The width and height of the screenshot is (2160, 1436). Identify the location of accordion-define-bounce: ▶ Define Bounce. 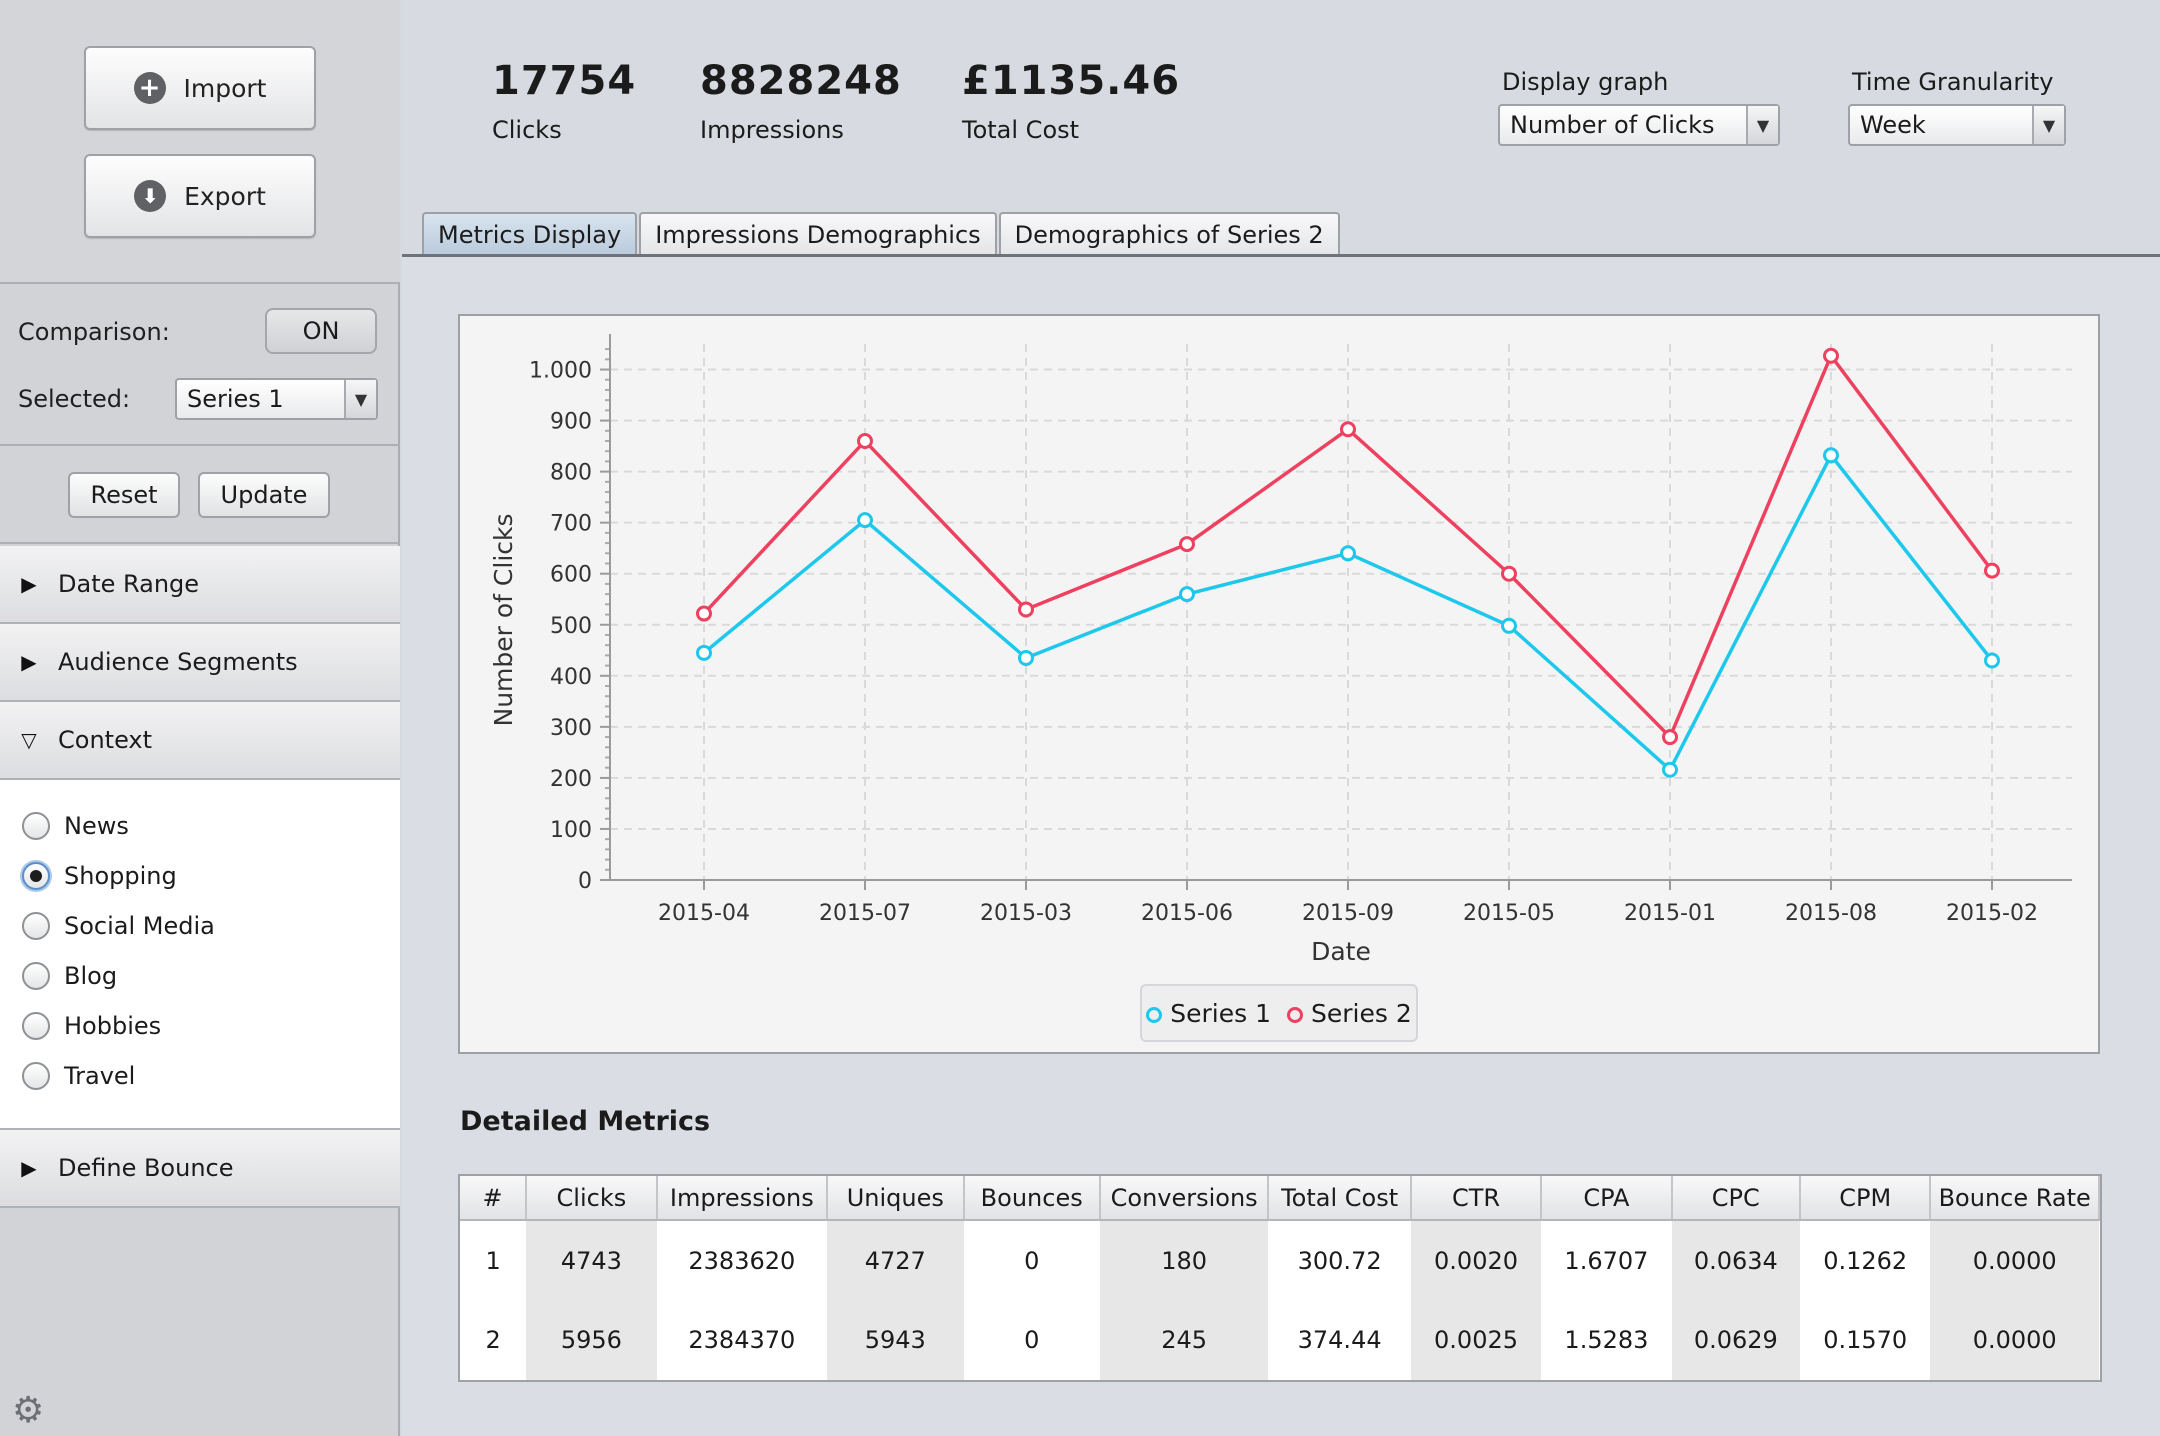
(200, 1169).